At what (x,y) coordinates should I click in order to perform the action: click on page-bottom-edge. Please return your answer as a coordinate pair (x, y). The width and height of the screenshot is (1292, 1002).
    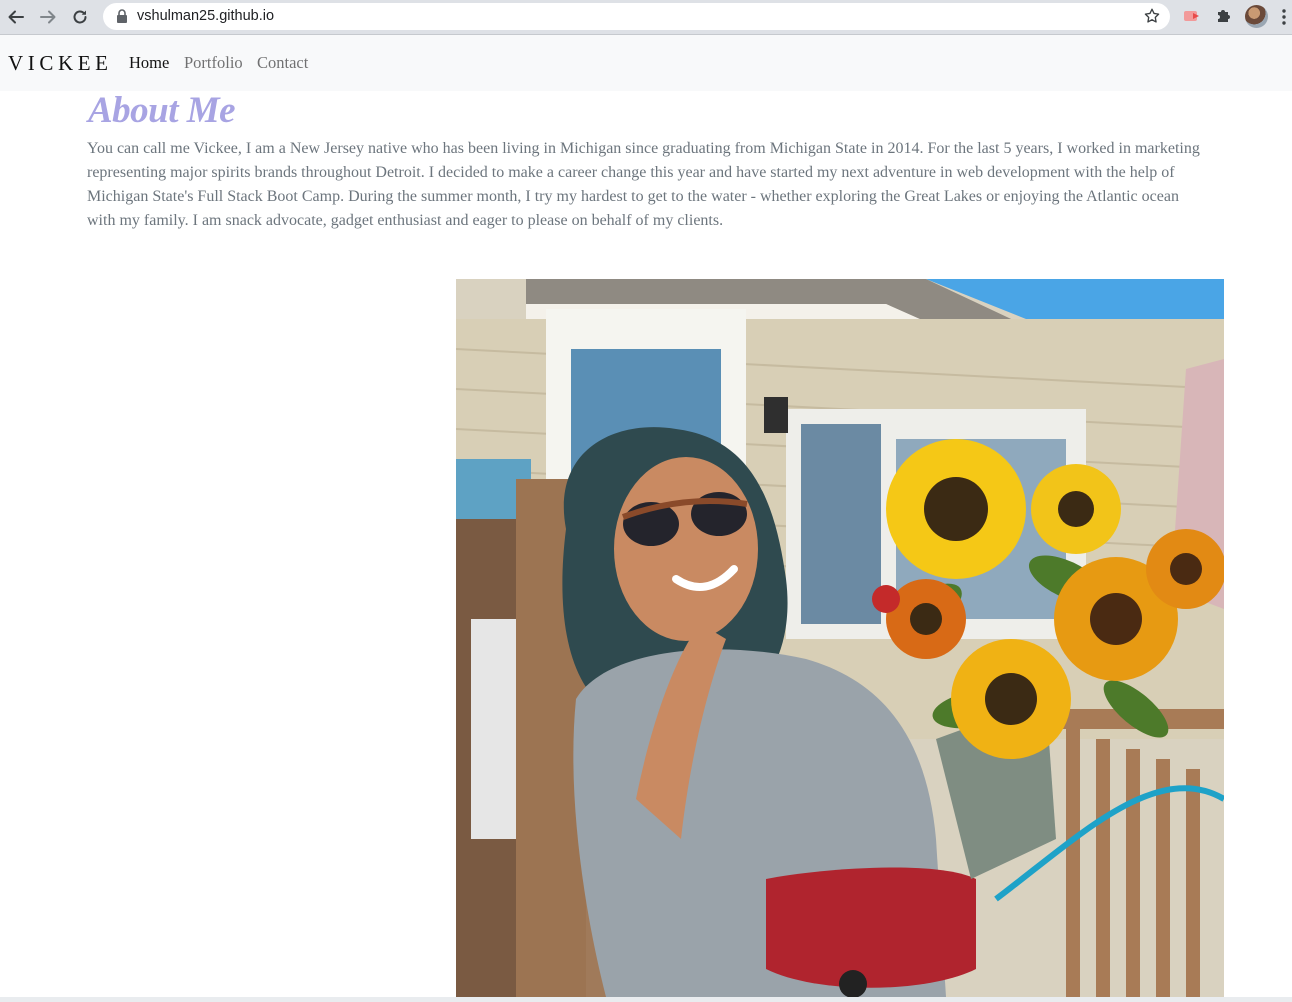
    Looking at the image, I should click on (646, 999).